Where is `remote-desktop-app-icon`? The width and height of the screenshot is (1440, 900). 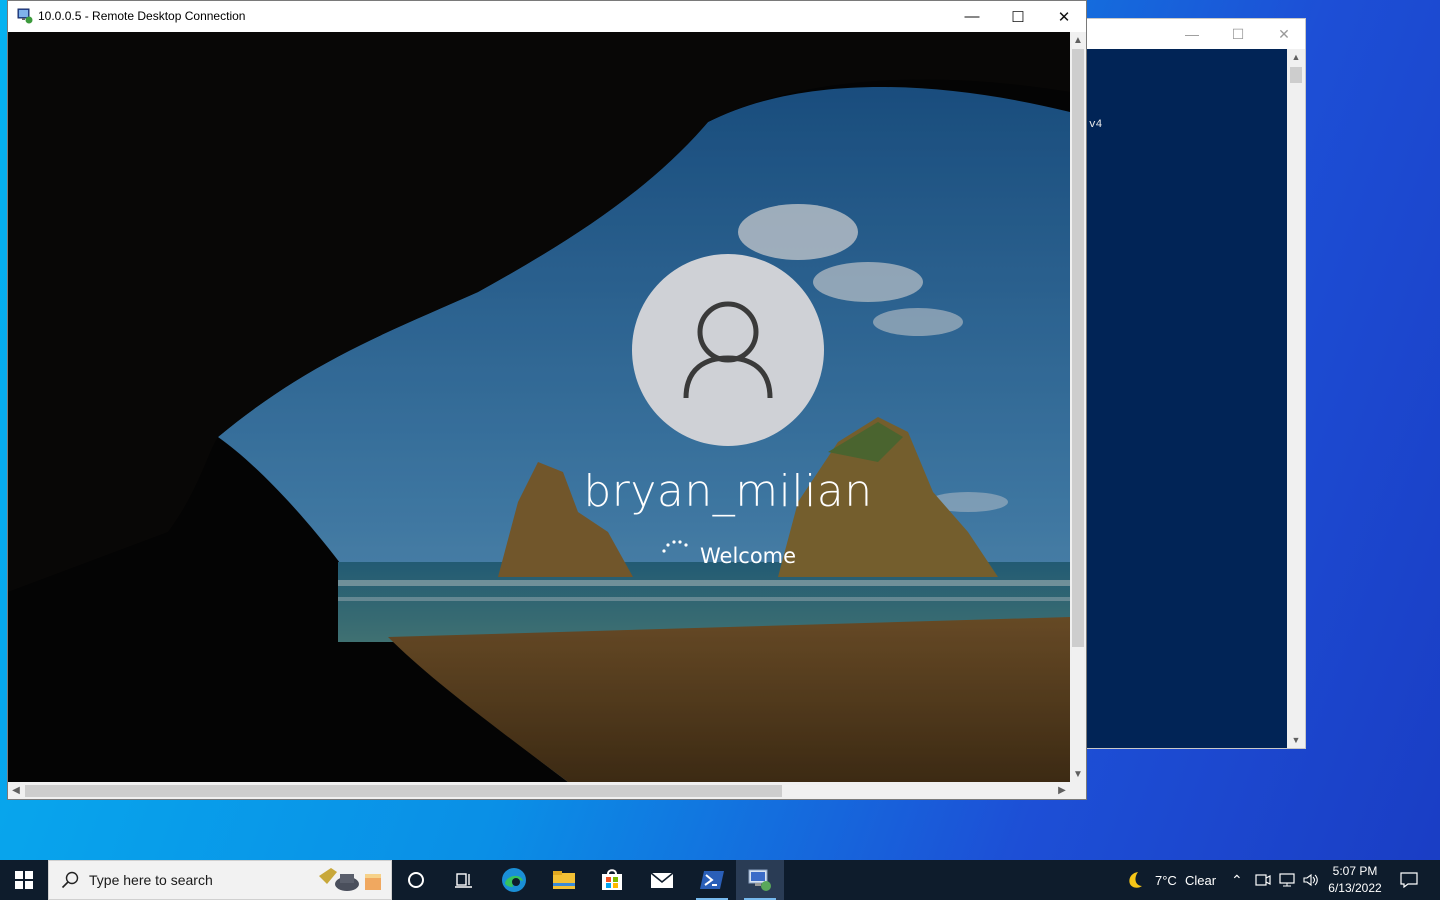 remote-desktop-app-icon is located at coordinates (25, 16).